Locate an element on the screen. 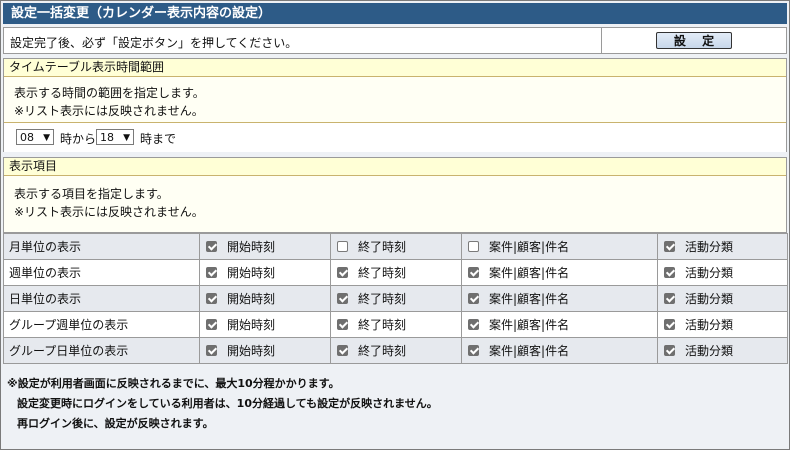  table-row: グループ週単位の表示 開始時刻 終了時刻 案件|顧客|件名 活動分類 is located at coordinates (395, 324).